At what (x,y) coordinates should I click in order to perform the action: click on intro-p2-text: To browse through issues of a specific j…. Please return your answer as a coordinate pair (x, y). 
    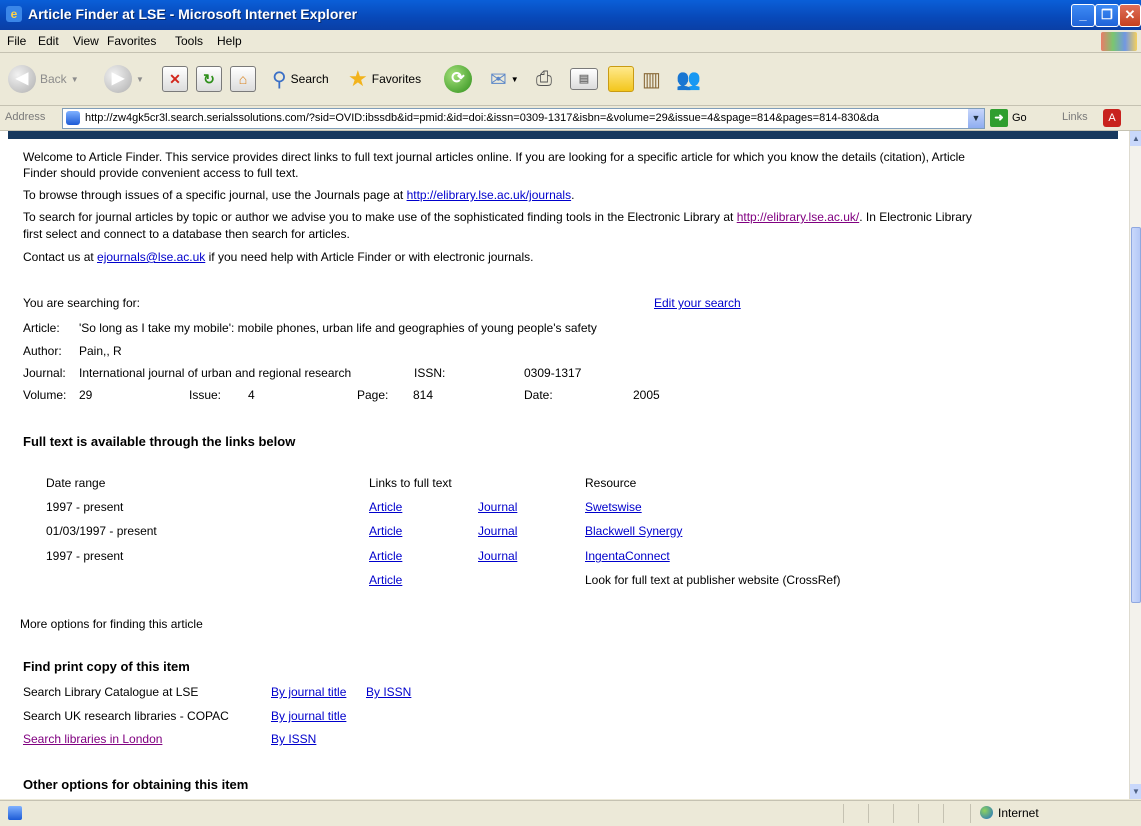
    Looking at the image, I should click on (215, 195).